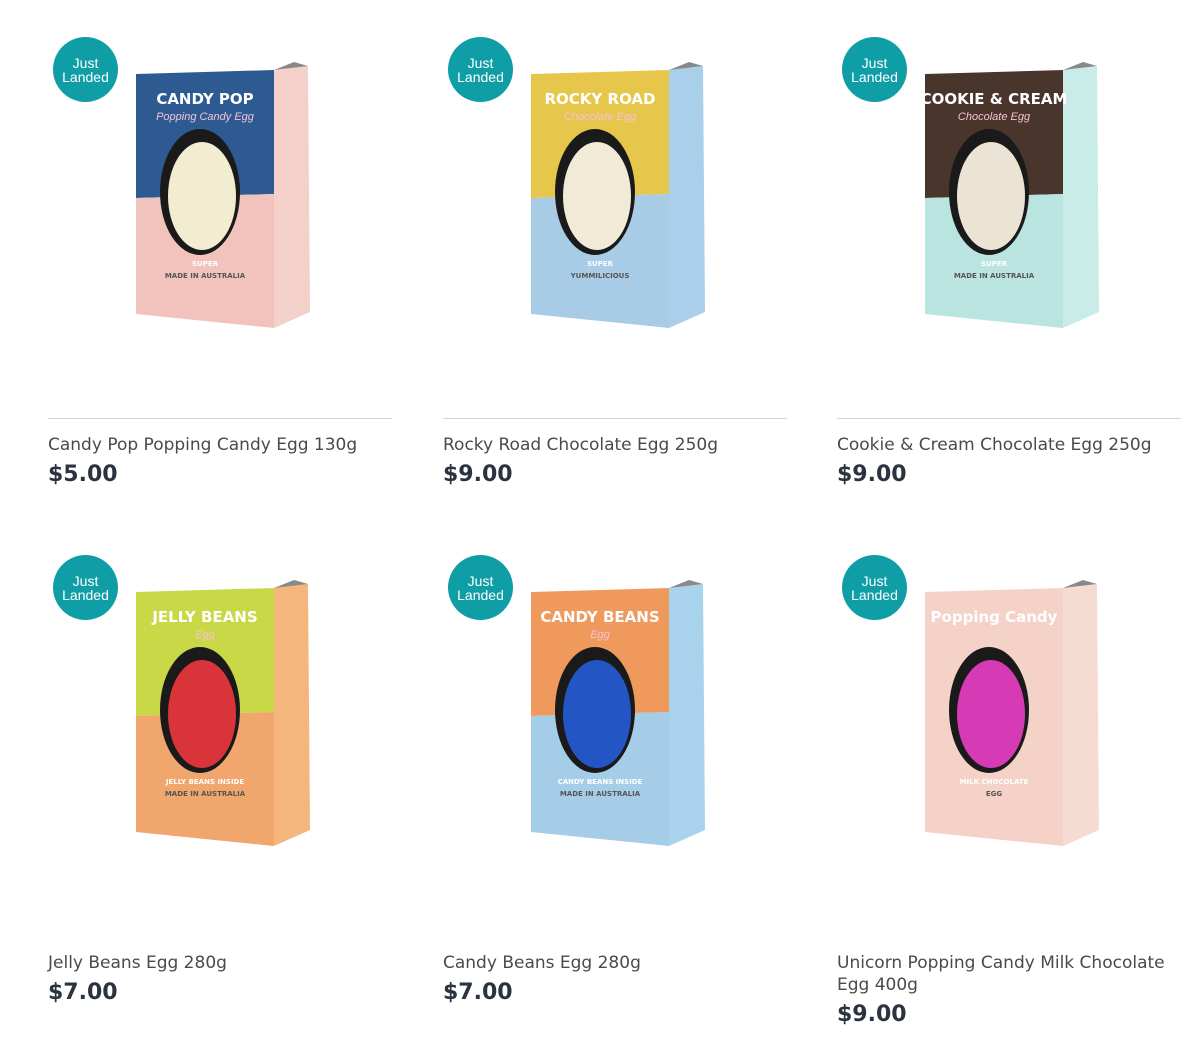 The height and width of the screenshot is (1061, 1193). Describe the element at coordinates (615, 963) in the screenshot. I see `product-title: Candy Beans Egg 280g` at that location.